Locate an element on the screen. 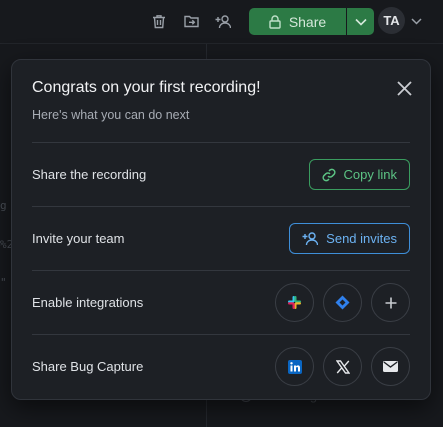  toolbar-divider is located at coordinates (221, 43).